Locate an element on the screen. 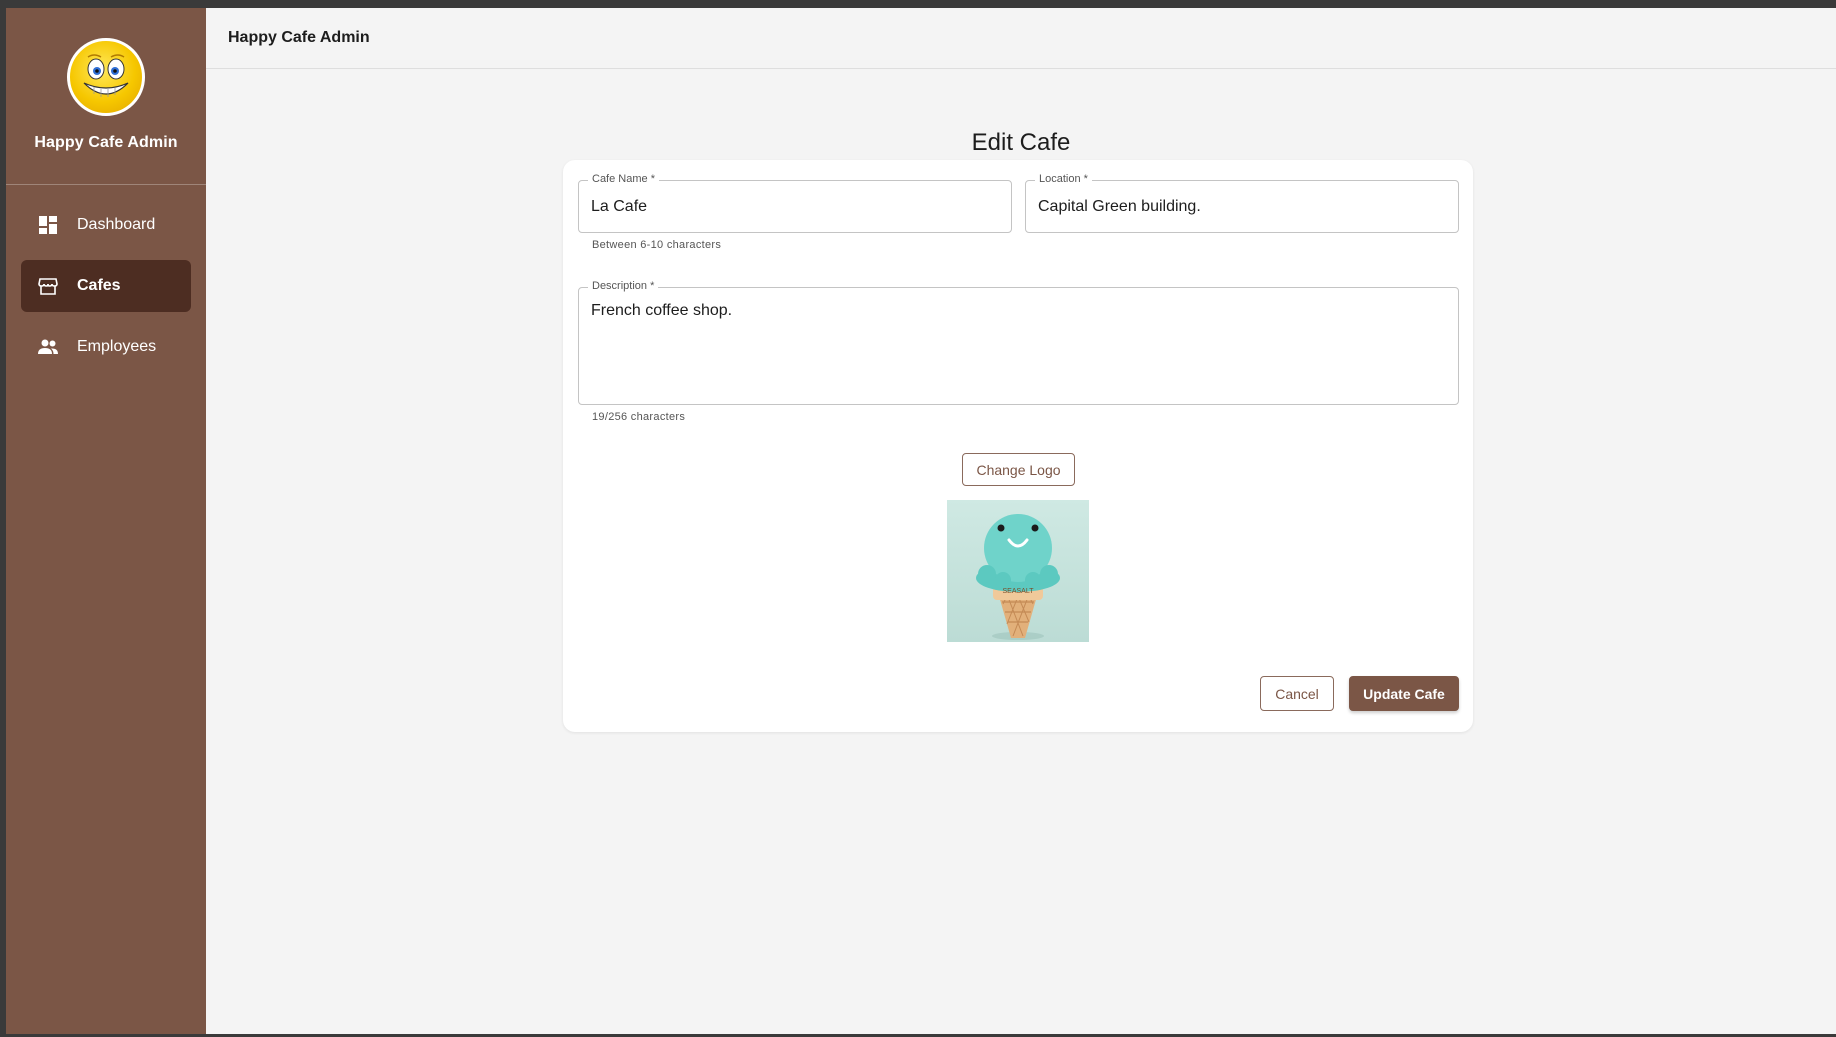 The height and width of the screenshot is (1037, 1836). description-field: Description * French coffee shop. is located at coordinates (1018, 342).